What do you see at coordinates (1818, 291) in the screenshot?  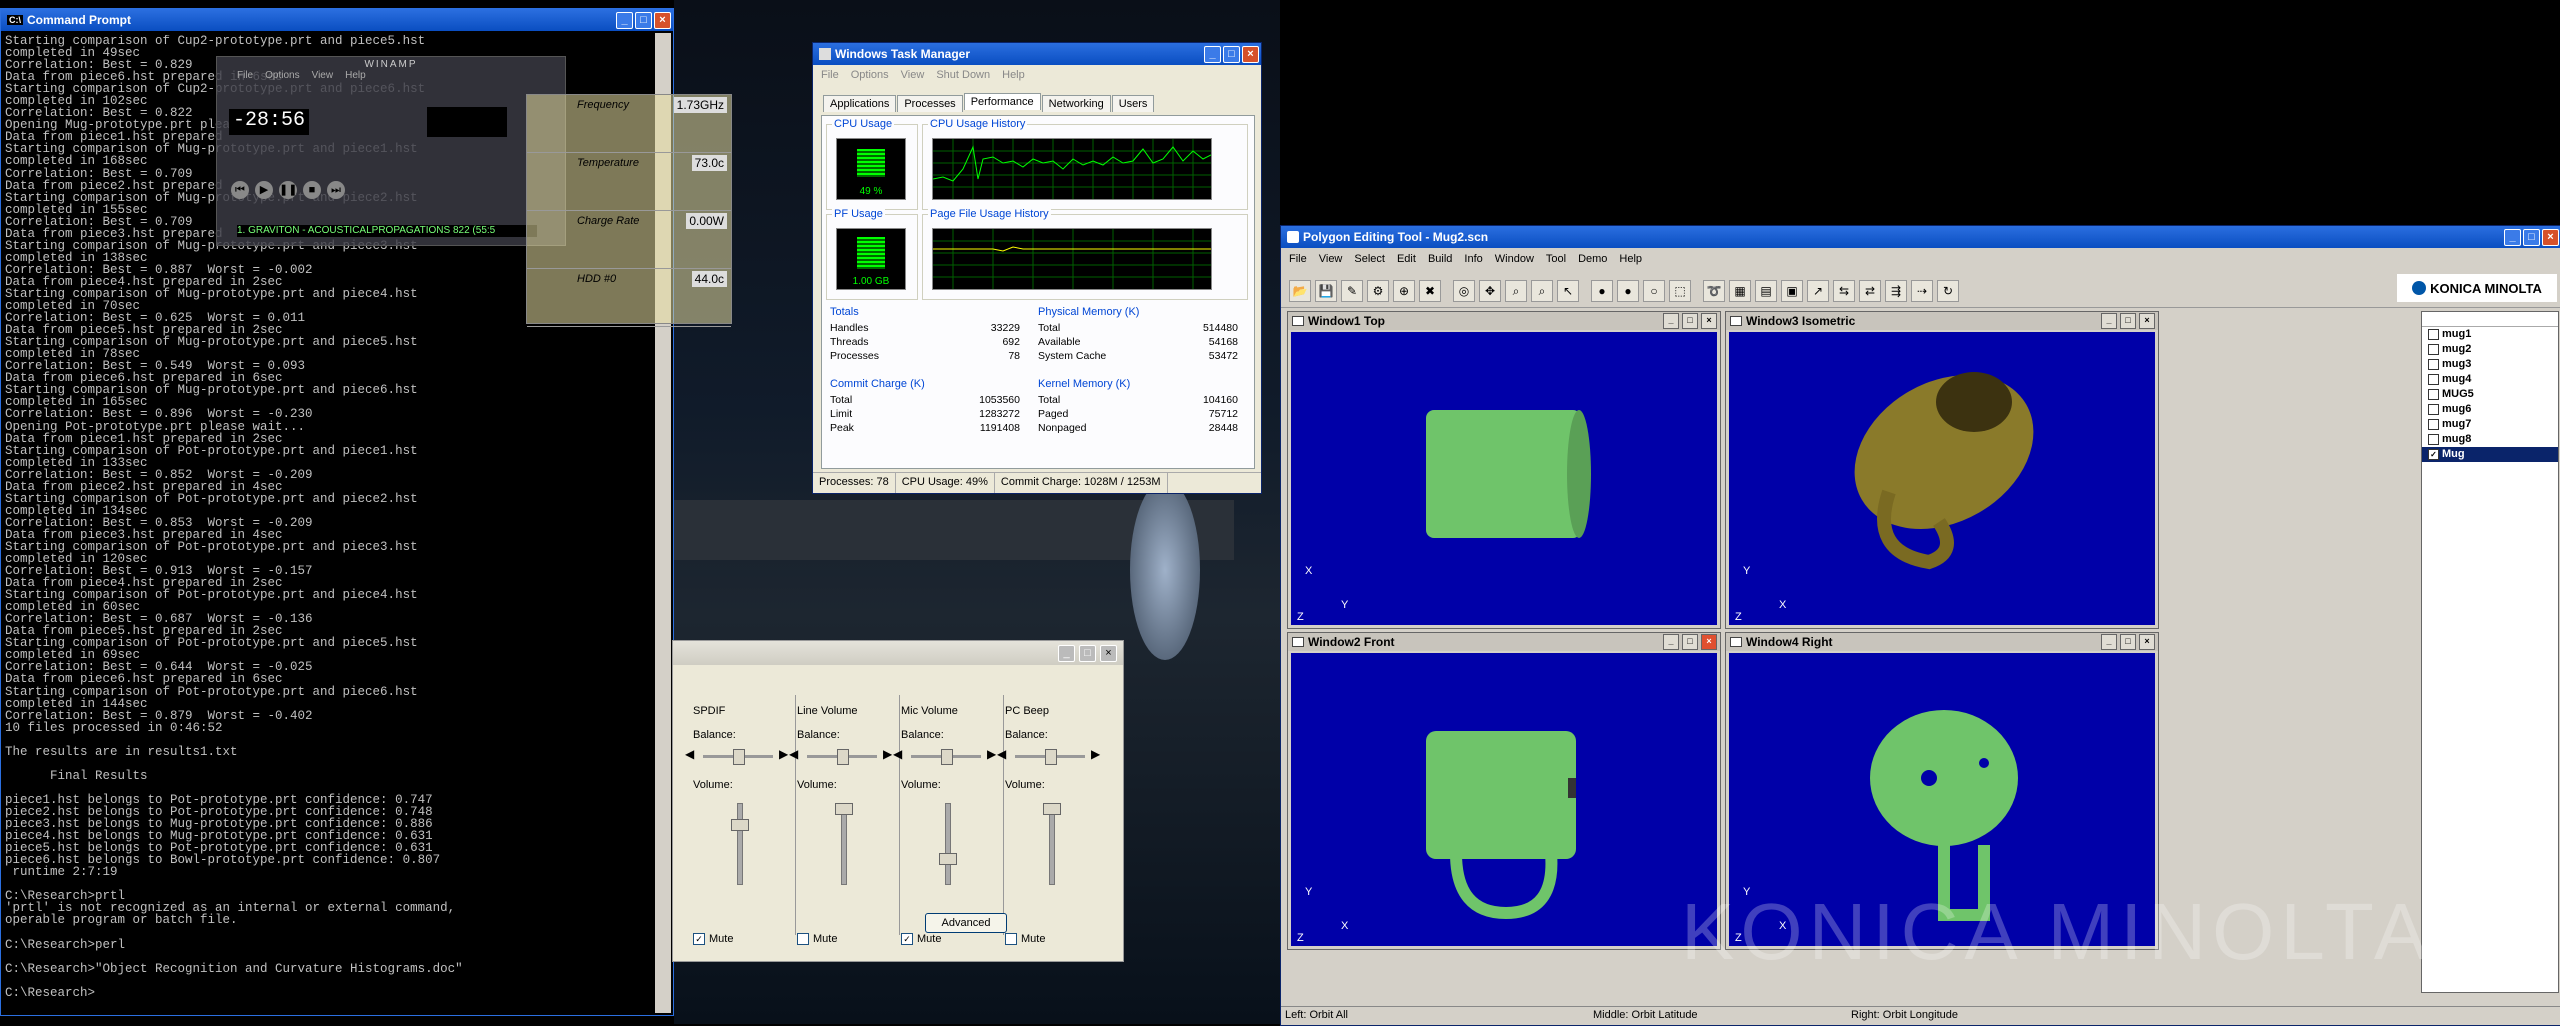 I see `export-icon: ↗` at bounding box center [1818, 291].